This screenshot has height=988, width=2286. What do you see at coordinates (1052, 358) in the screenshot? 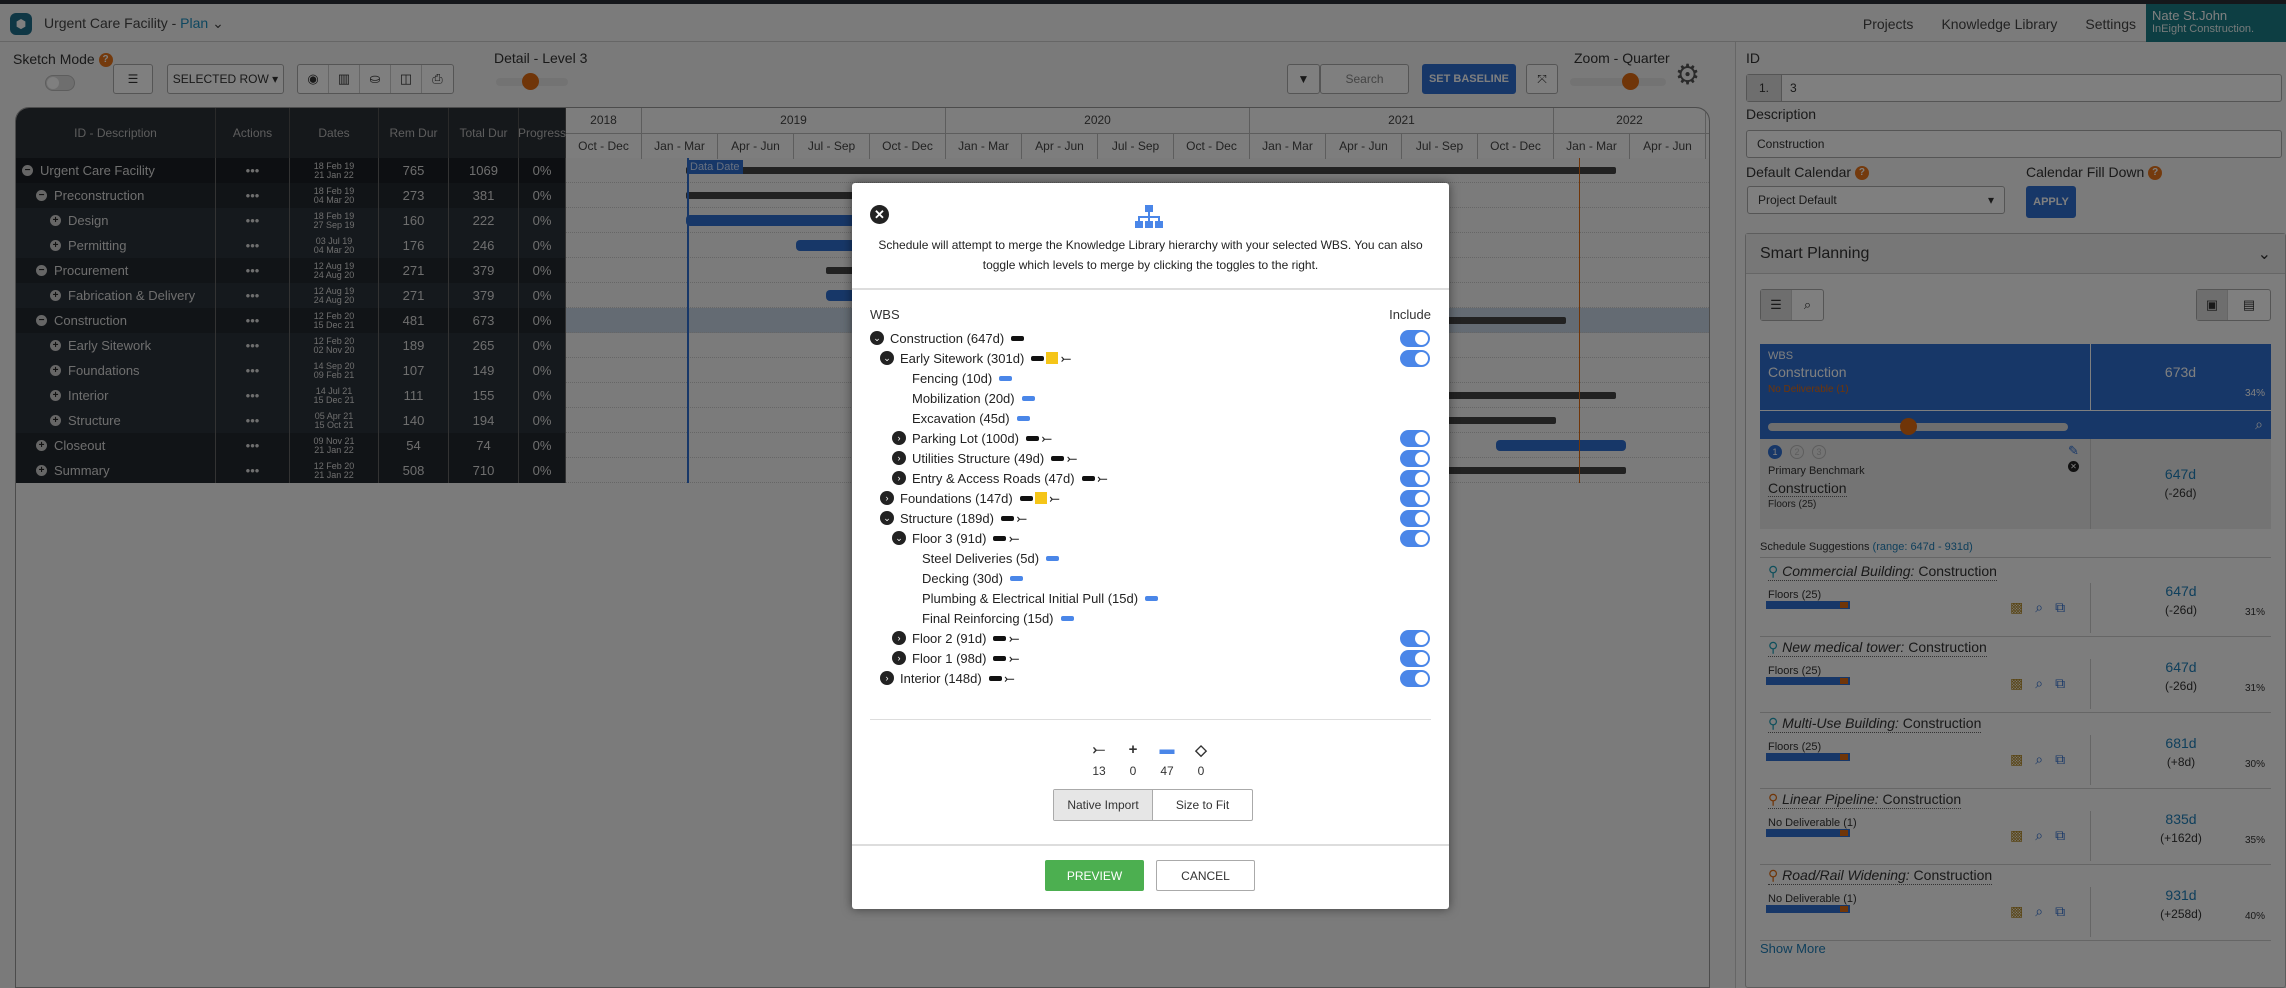
I see `sticky-note-icon` at bounding box center [1052, 358].